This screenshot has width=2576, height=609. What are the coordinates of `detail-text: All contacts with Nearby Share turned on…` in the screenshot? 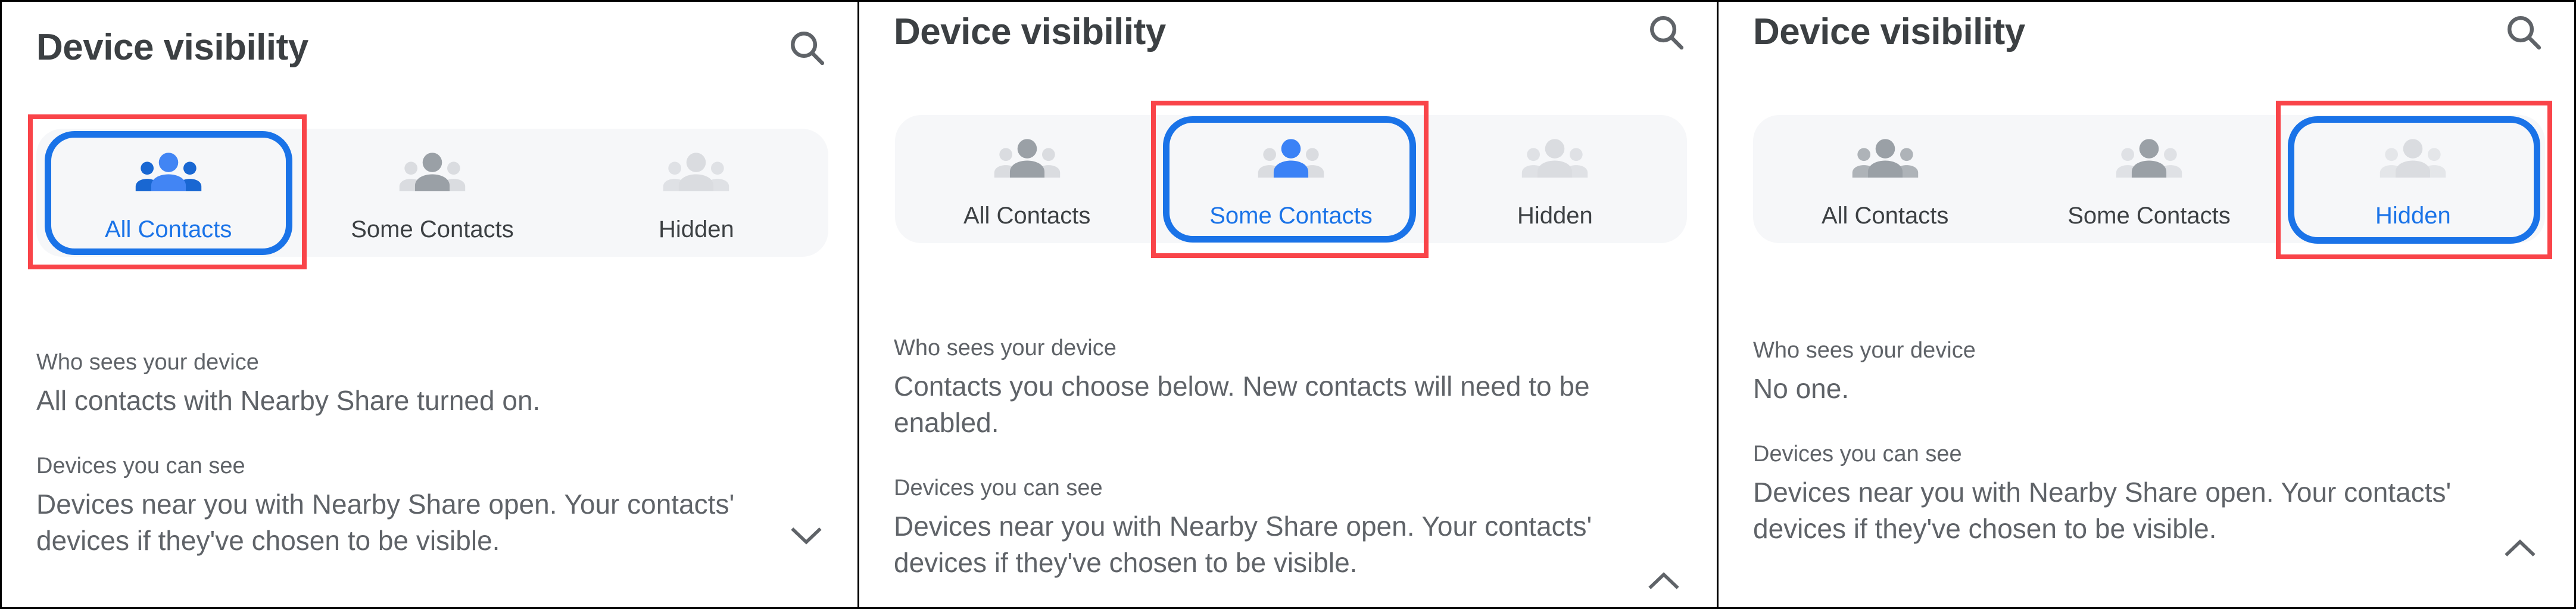 It's located at (288, 401).